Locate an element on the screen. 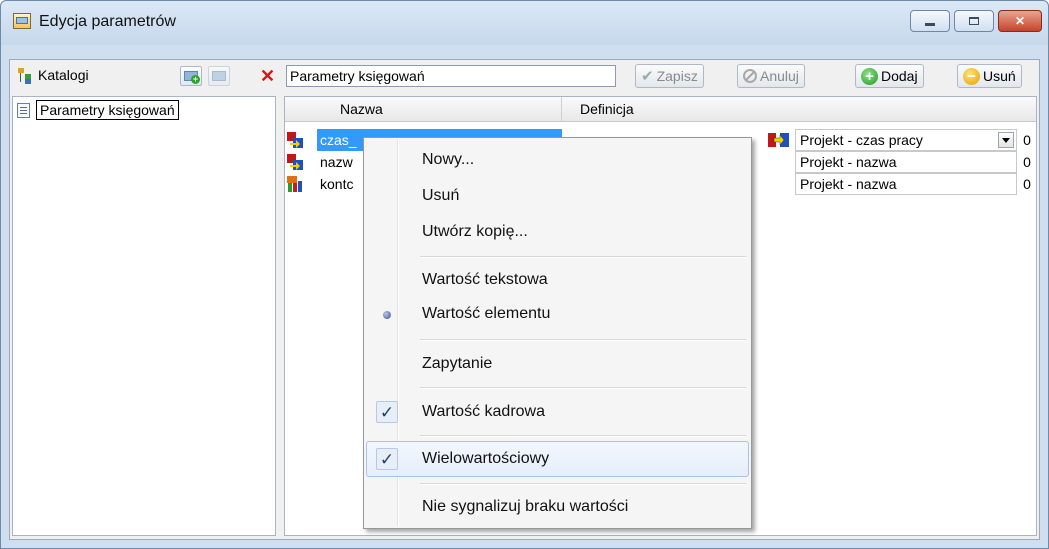 This screenshot has width=1049, height=549. app-window-icon is located at coordinates (22, 21).